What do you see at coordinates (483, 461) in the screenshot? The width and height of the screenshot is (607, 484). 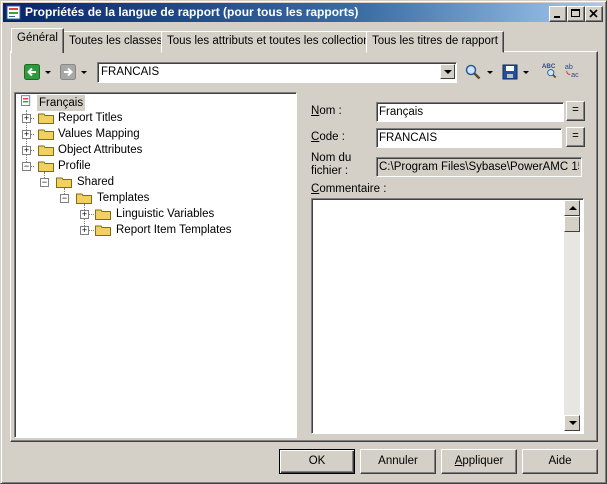 I see `apply-button-label: ppliquer` at bounding box center [483, 461].